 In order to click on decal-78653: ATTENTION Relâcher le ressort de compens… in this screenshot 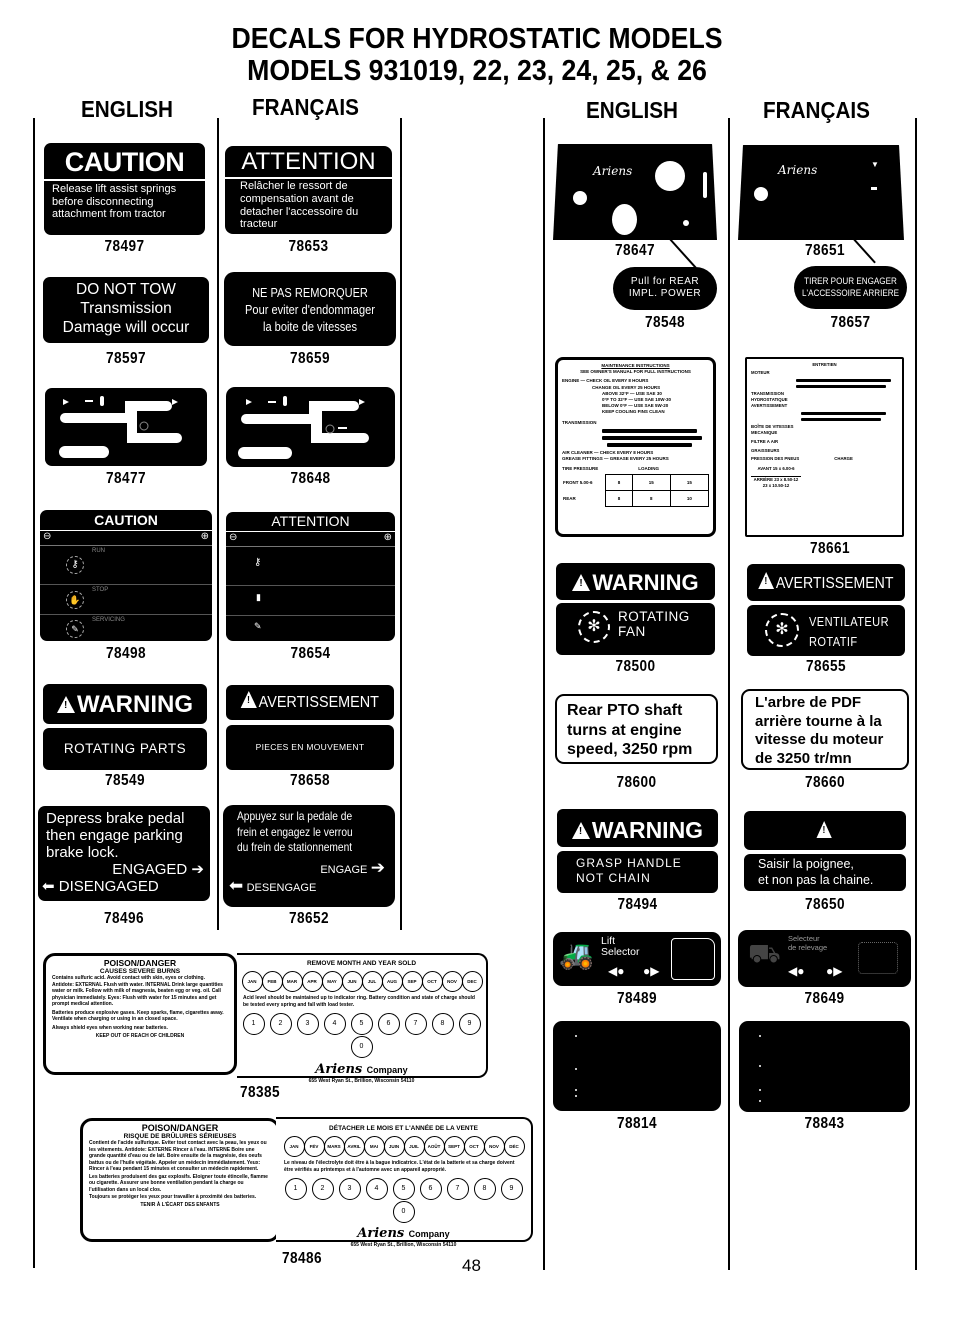, I will do `click(308, 190)`.